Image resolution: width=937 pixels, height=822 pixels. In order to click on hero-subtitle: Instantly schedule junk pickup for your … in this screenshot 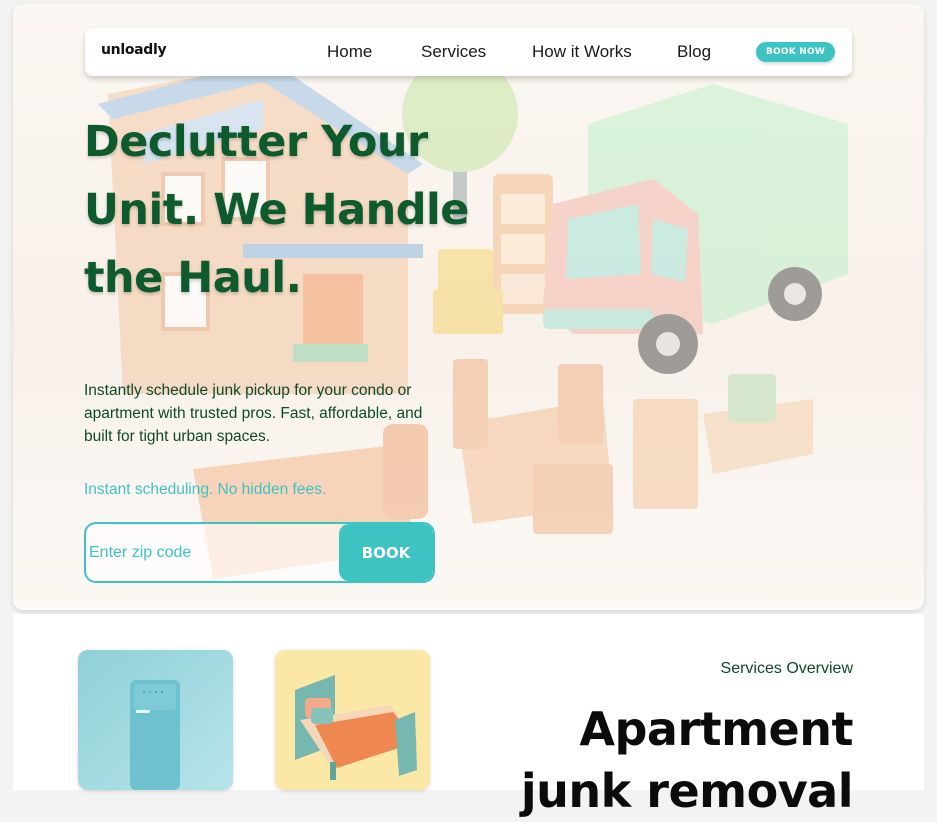, I will do `click(253, 413)`.